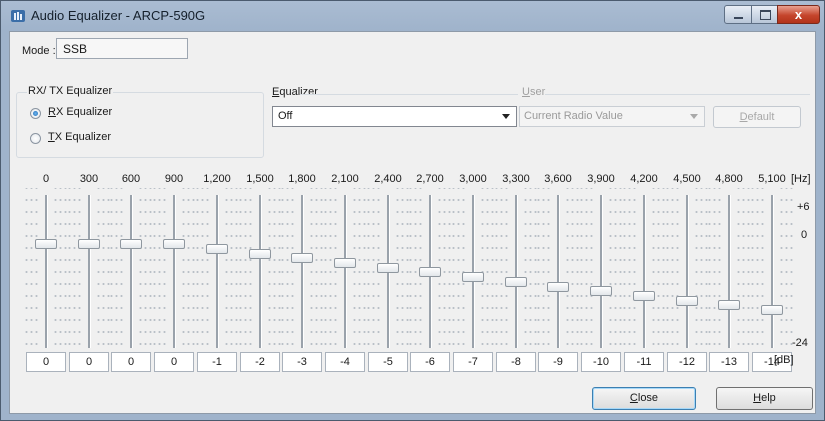  What do you see at coordinates (39, 51) in the screenshot?
I see `mode-label: Mode :` at bounding box center [39, 51].